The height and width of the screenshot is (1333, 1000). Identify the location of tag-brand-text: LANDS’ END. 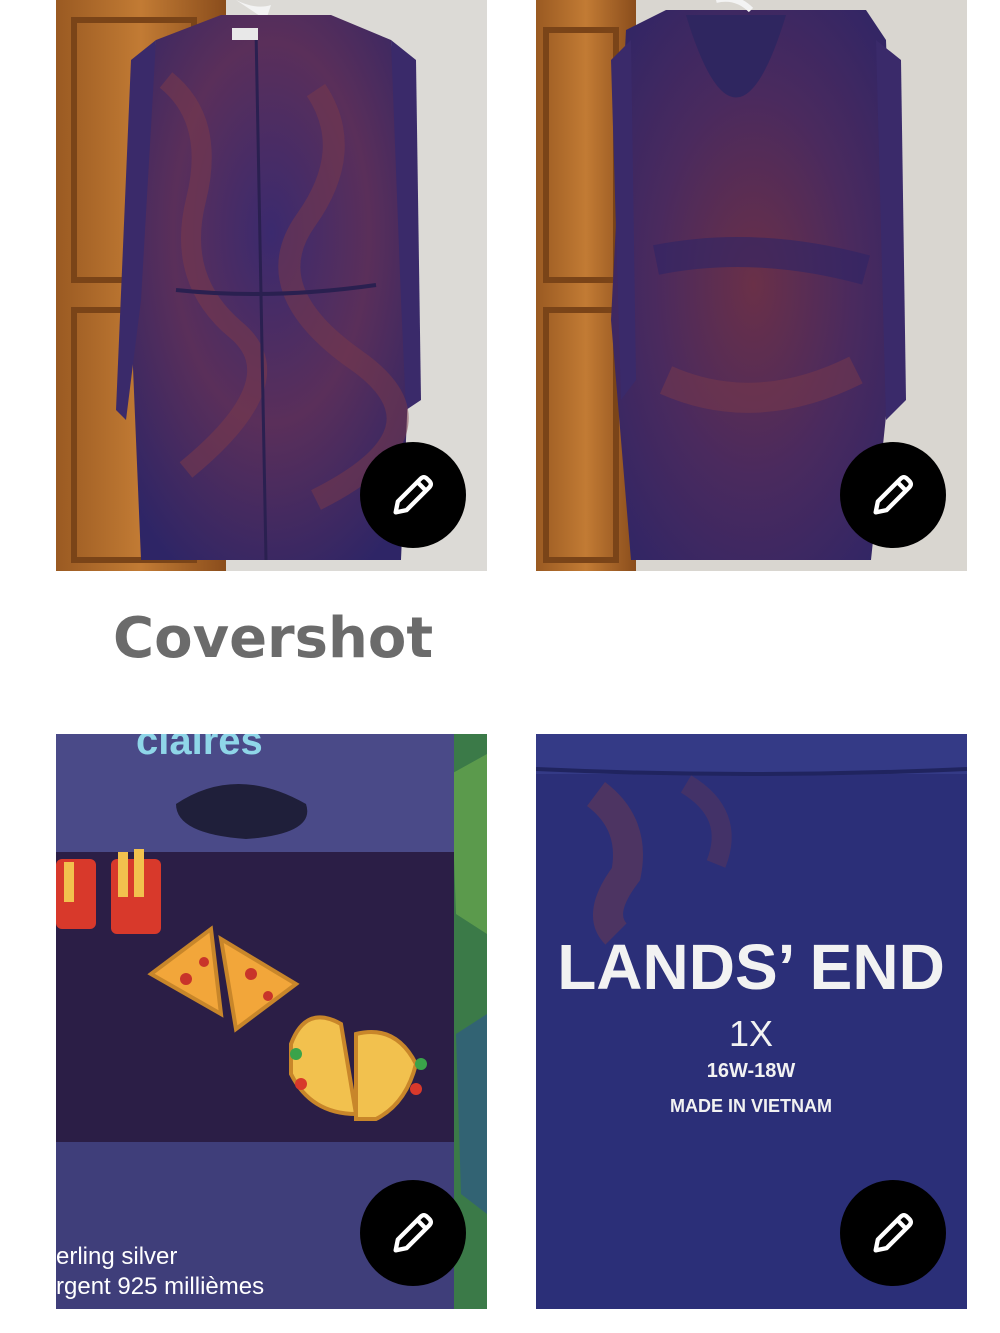
(751, 967).